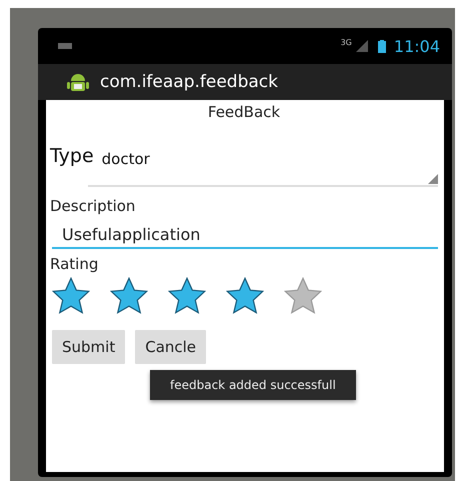 This screenshot has width=471, height=481. What do you see at coordinates (382, 46) in the screenshot?
I see `battery-icon` at bounding box center [382, 46].